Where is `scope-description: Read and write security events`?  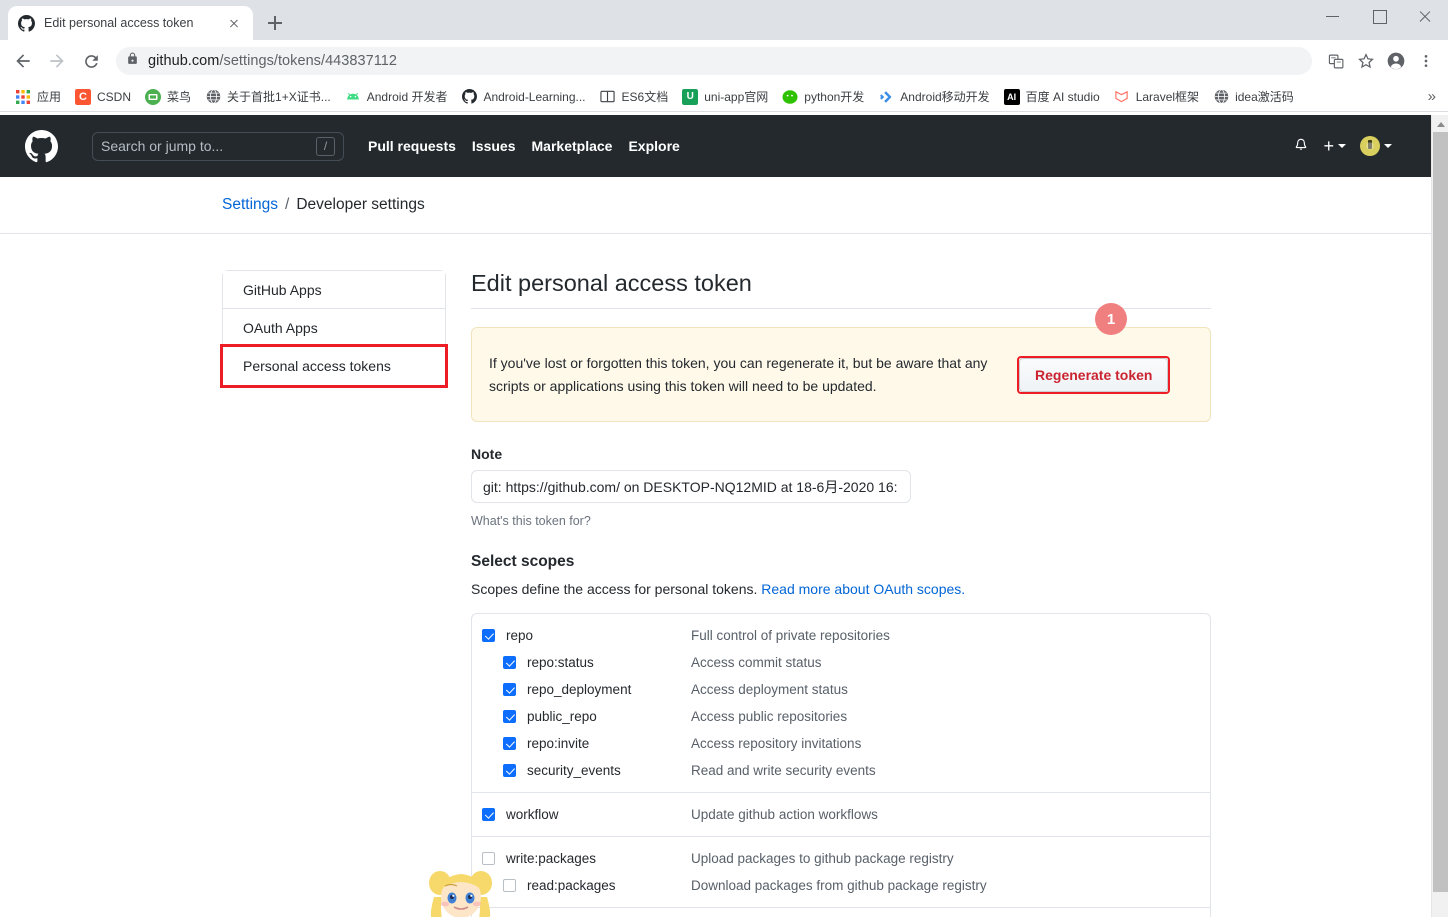 scope-description: Read and write security events is located at coordinates (783, 770).